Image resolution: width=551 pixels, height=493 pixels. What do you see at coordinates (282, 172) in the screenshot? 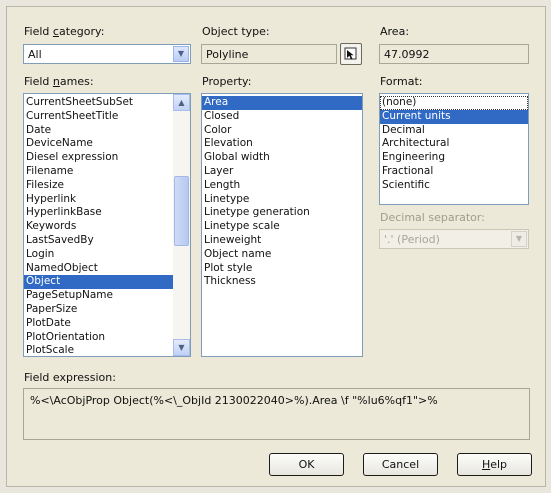
I see `list-item: Layer` at bounding box center [282, 172].